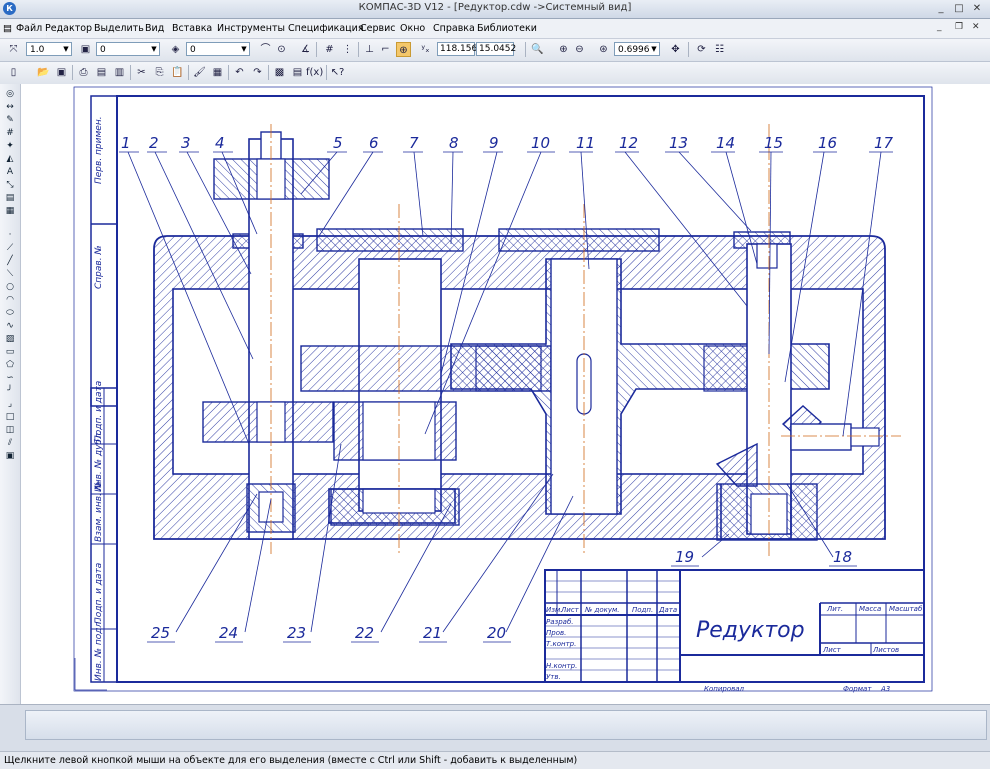 This screenshot has width=990, height=769. Describe the element at coordinates (603, 49) in the screenshot. I see `zoom-scale-icon: ⊛` at that location.